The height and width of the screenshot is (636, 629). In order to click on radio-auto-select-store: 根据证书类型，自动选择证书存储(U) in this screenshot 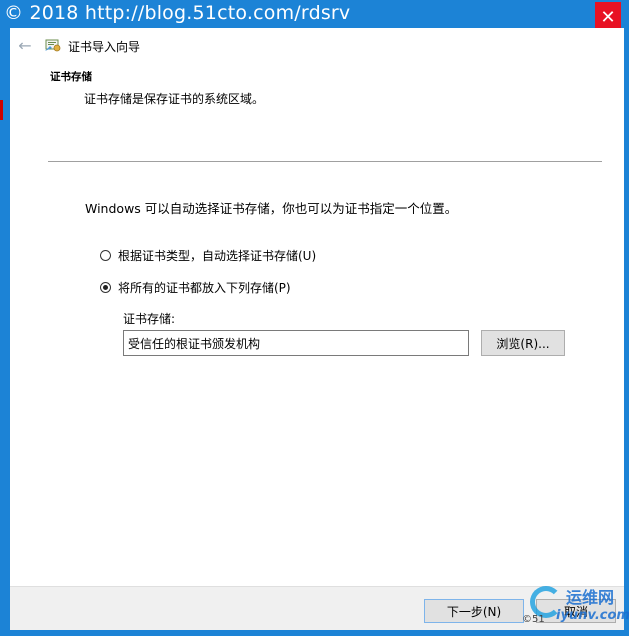, I will do `click(208, 255)`.